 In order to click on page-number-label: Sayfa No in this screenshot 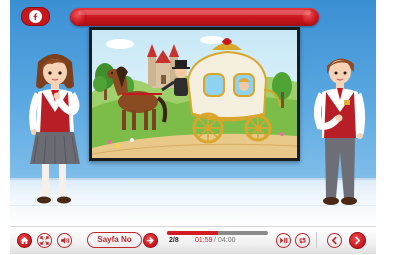, I will do `click(114, 239)`.